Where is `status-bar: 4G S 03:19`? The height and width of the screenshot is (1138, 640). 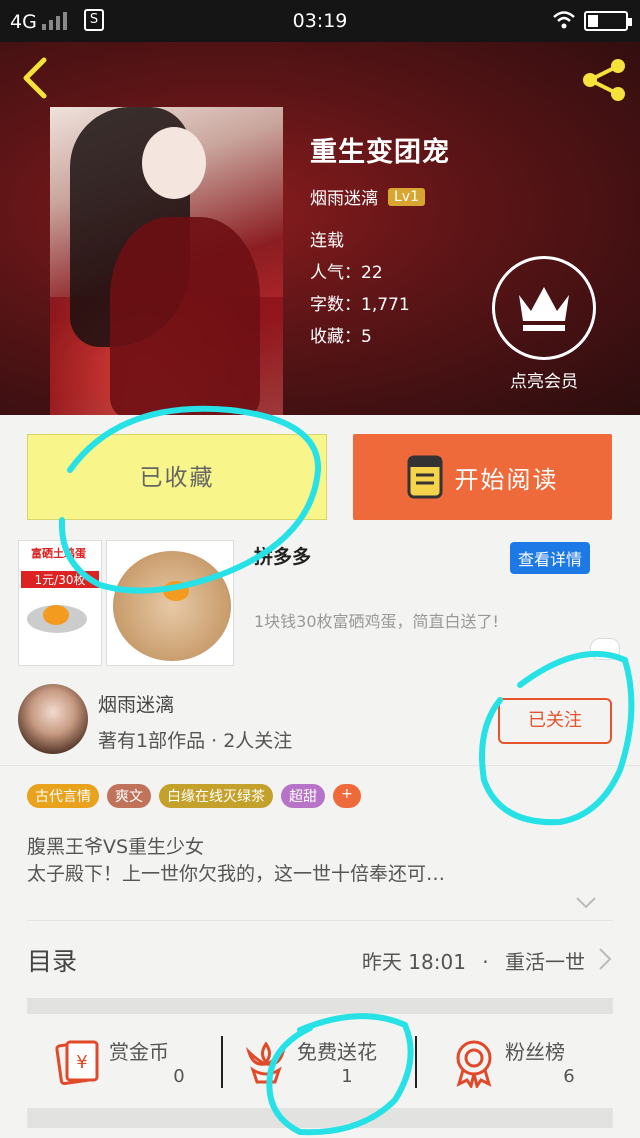 status-bar: 4G S 03:19 is located at coordinates (320, 21).